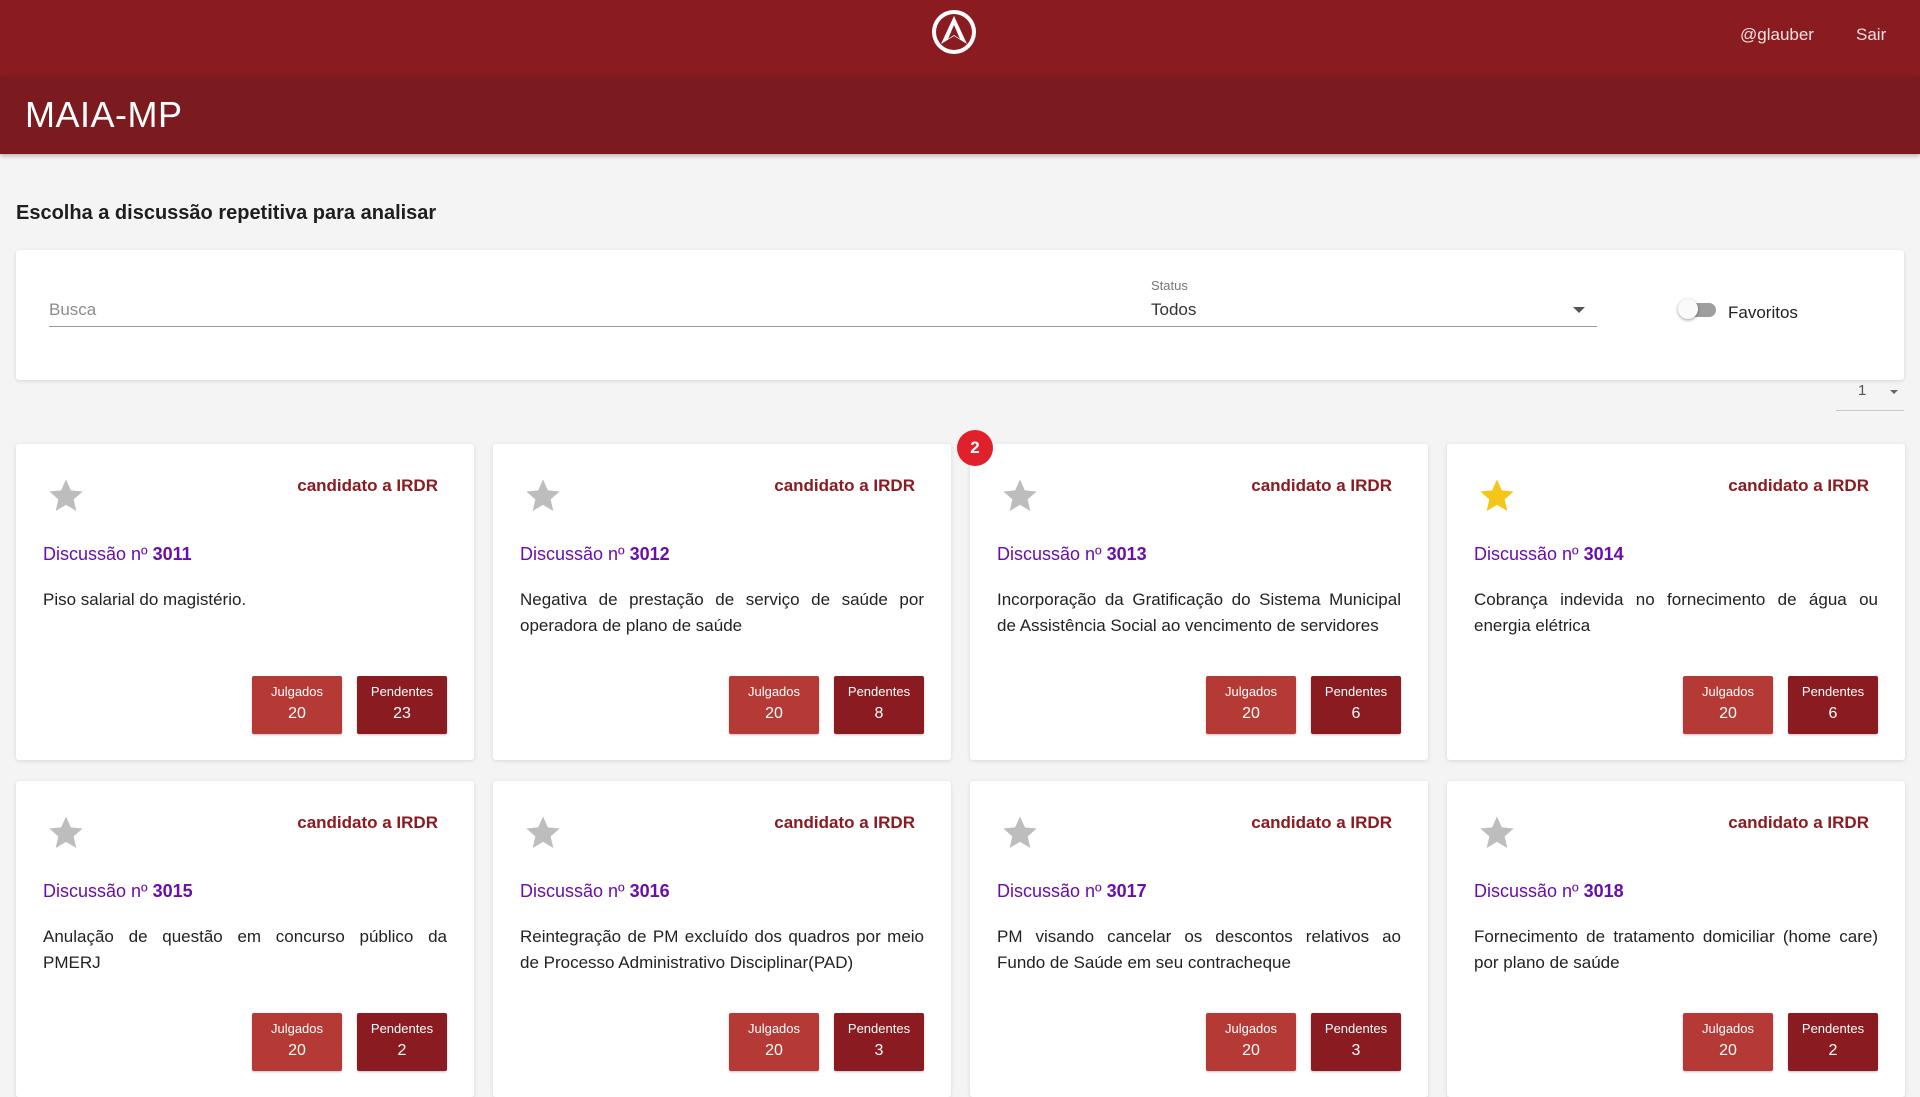  What do you see at coordinates (1870, 395) in the screenshot?
I see `pagination-select: 1` at bounding box center [1870, 395].